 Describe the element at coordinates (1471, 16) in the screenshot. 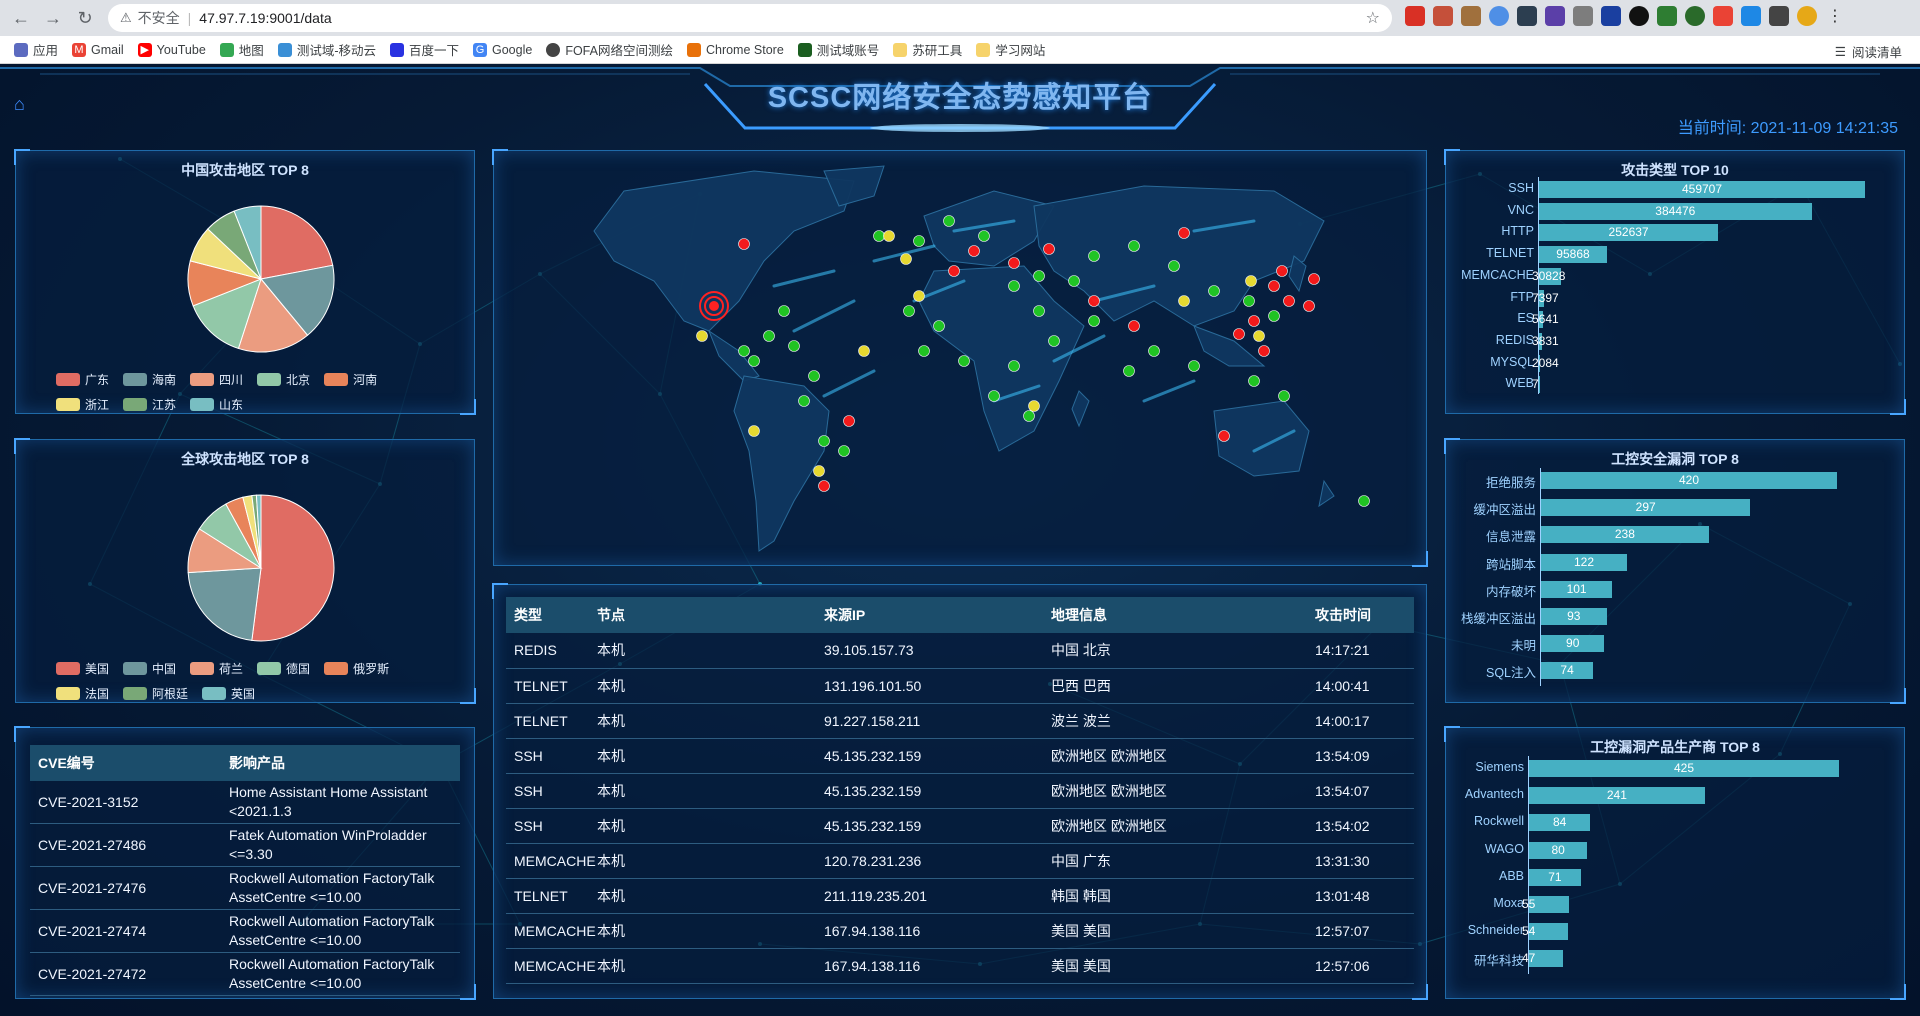

I see `cookie-extension-icon` at that location.